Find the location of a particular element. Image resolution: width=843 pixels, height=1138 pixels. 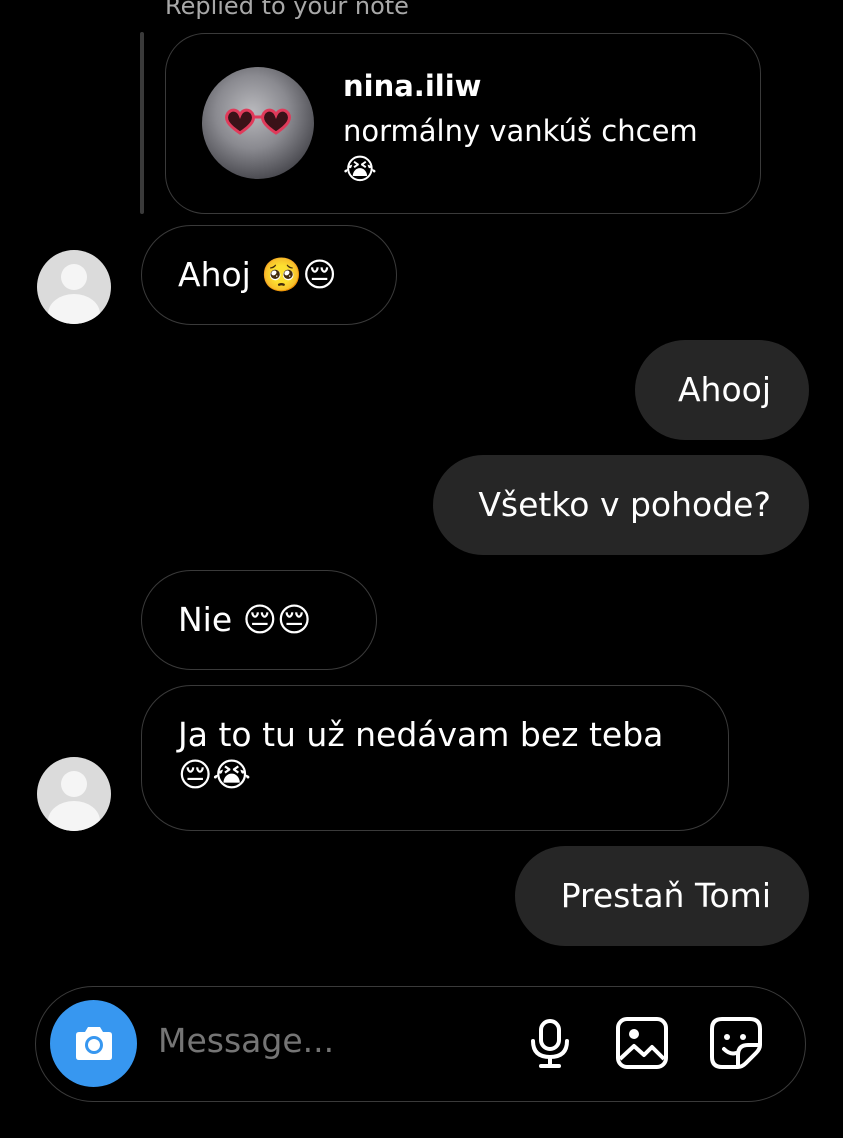

note-avatar is located at coordinates (258, 123).